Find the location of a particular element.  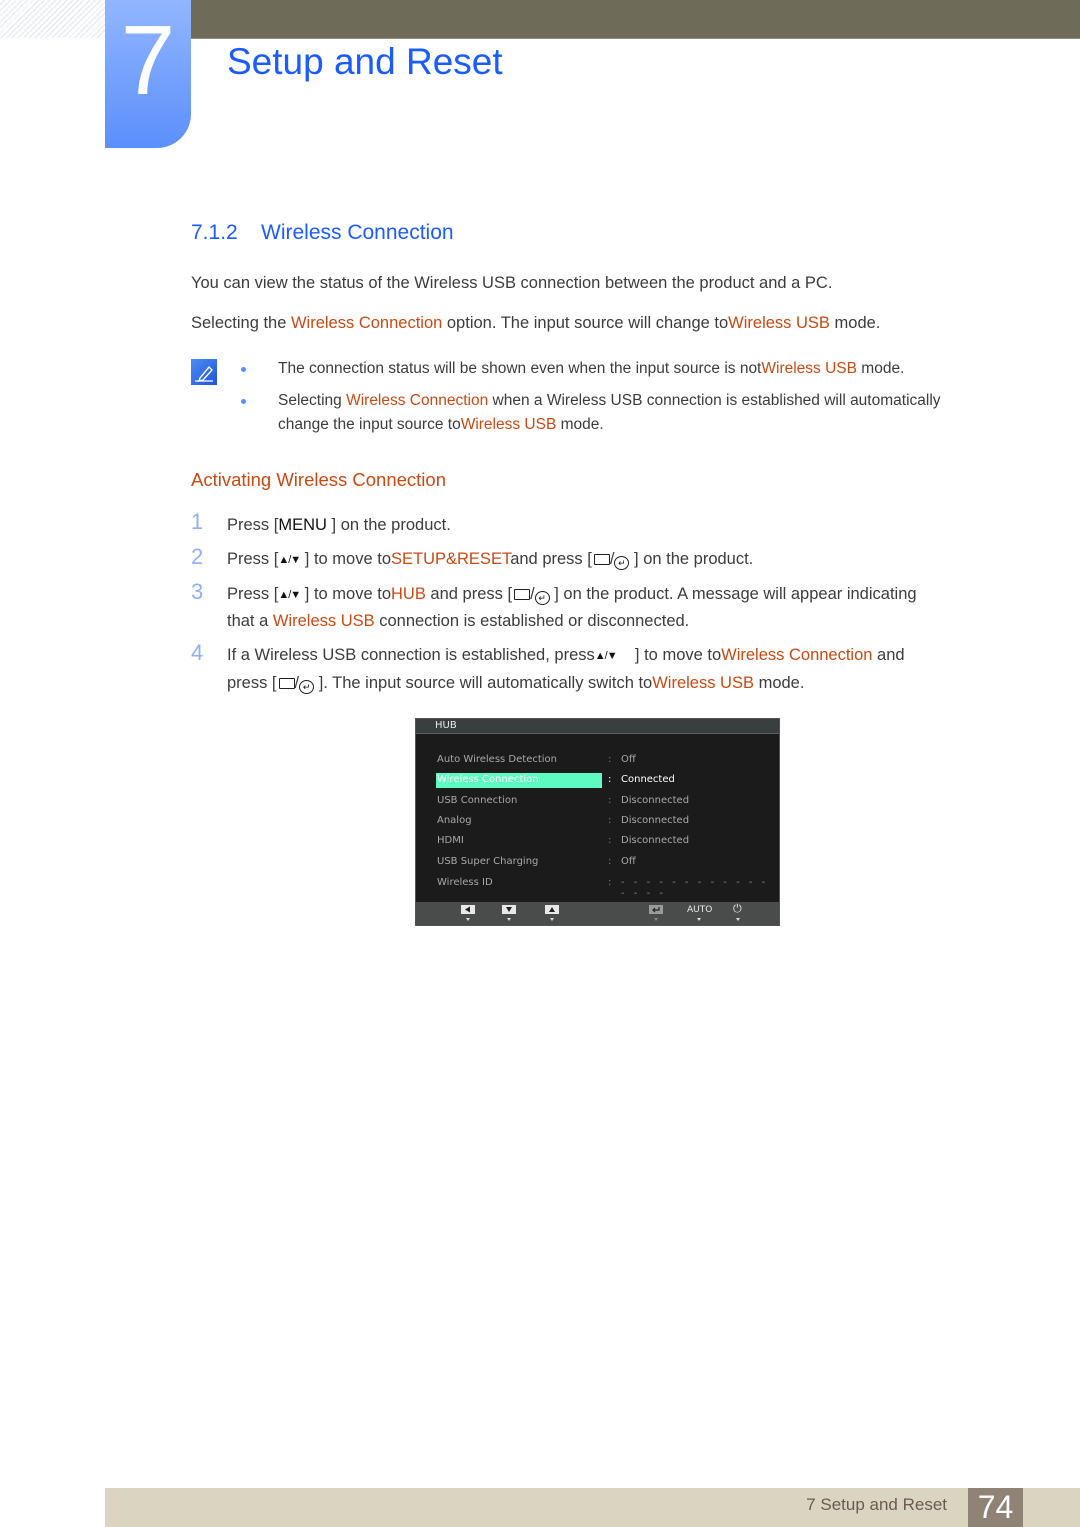

osd-title: HUB is located at coordinates (446, 725).